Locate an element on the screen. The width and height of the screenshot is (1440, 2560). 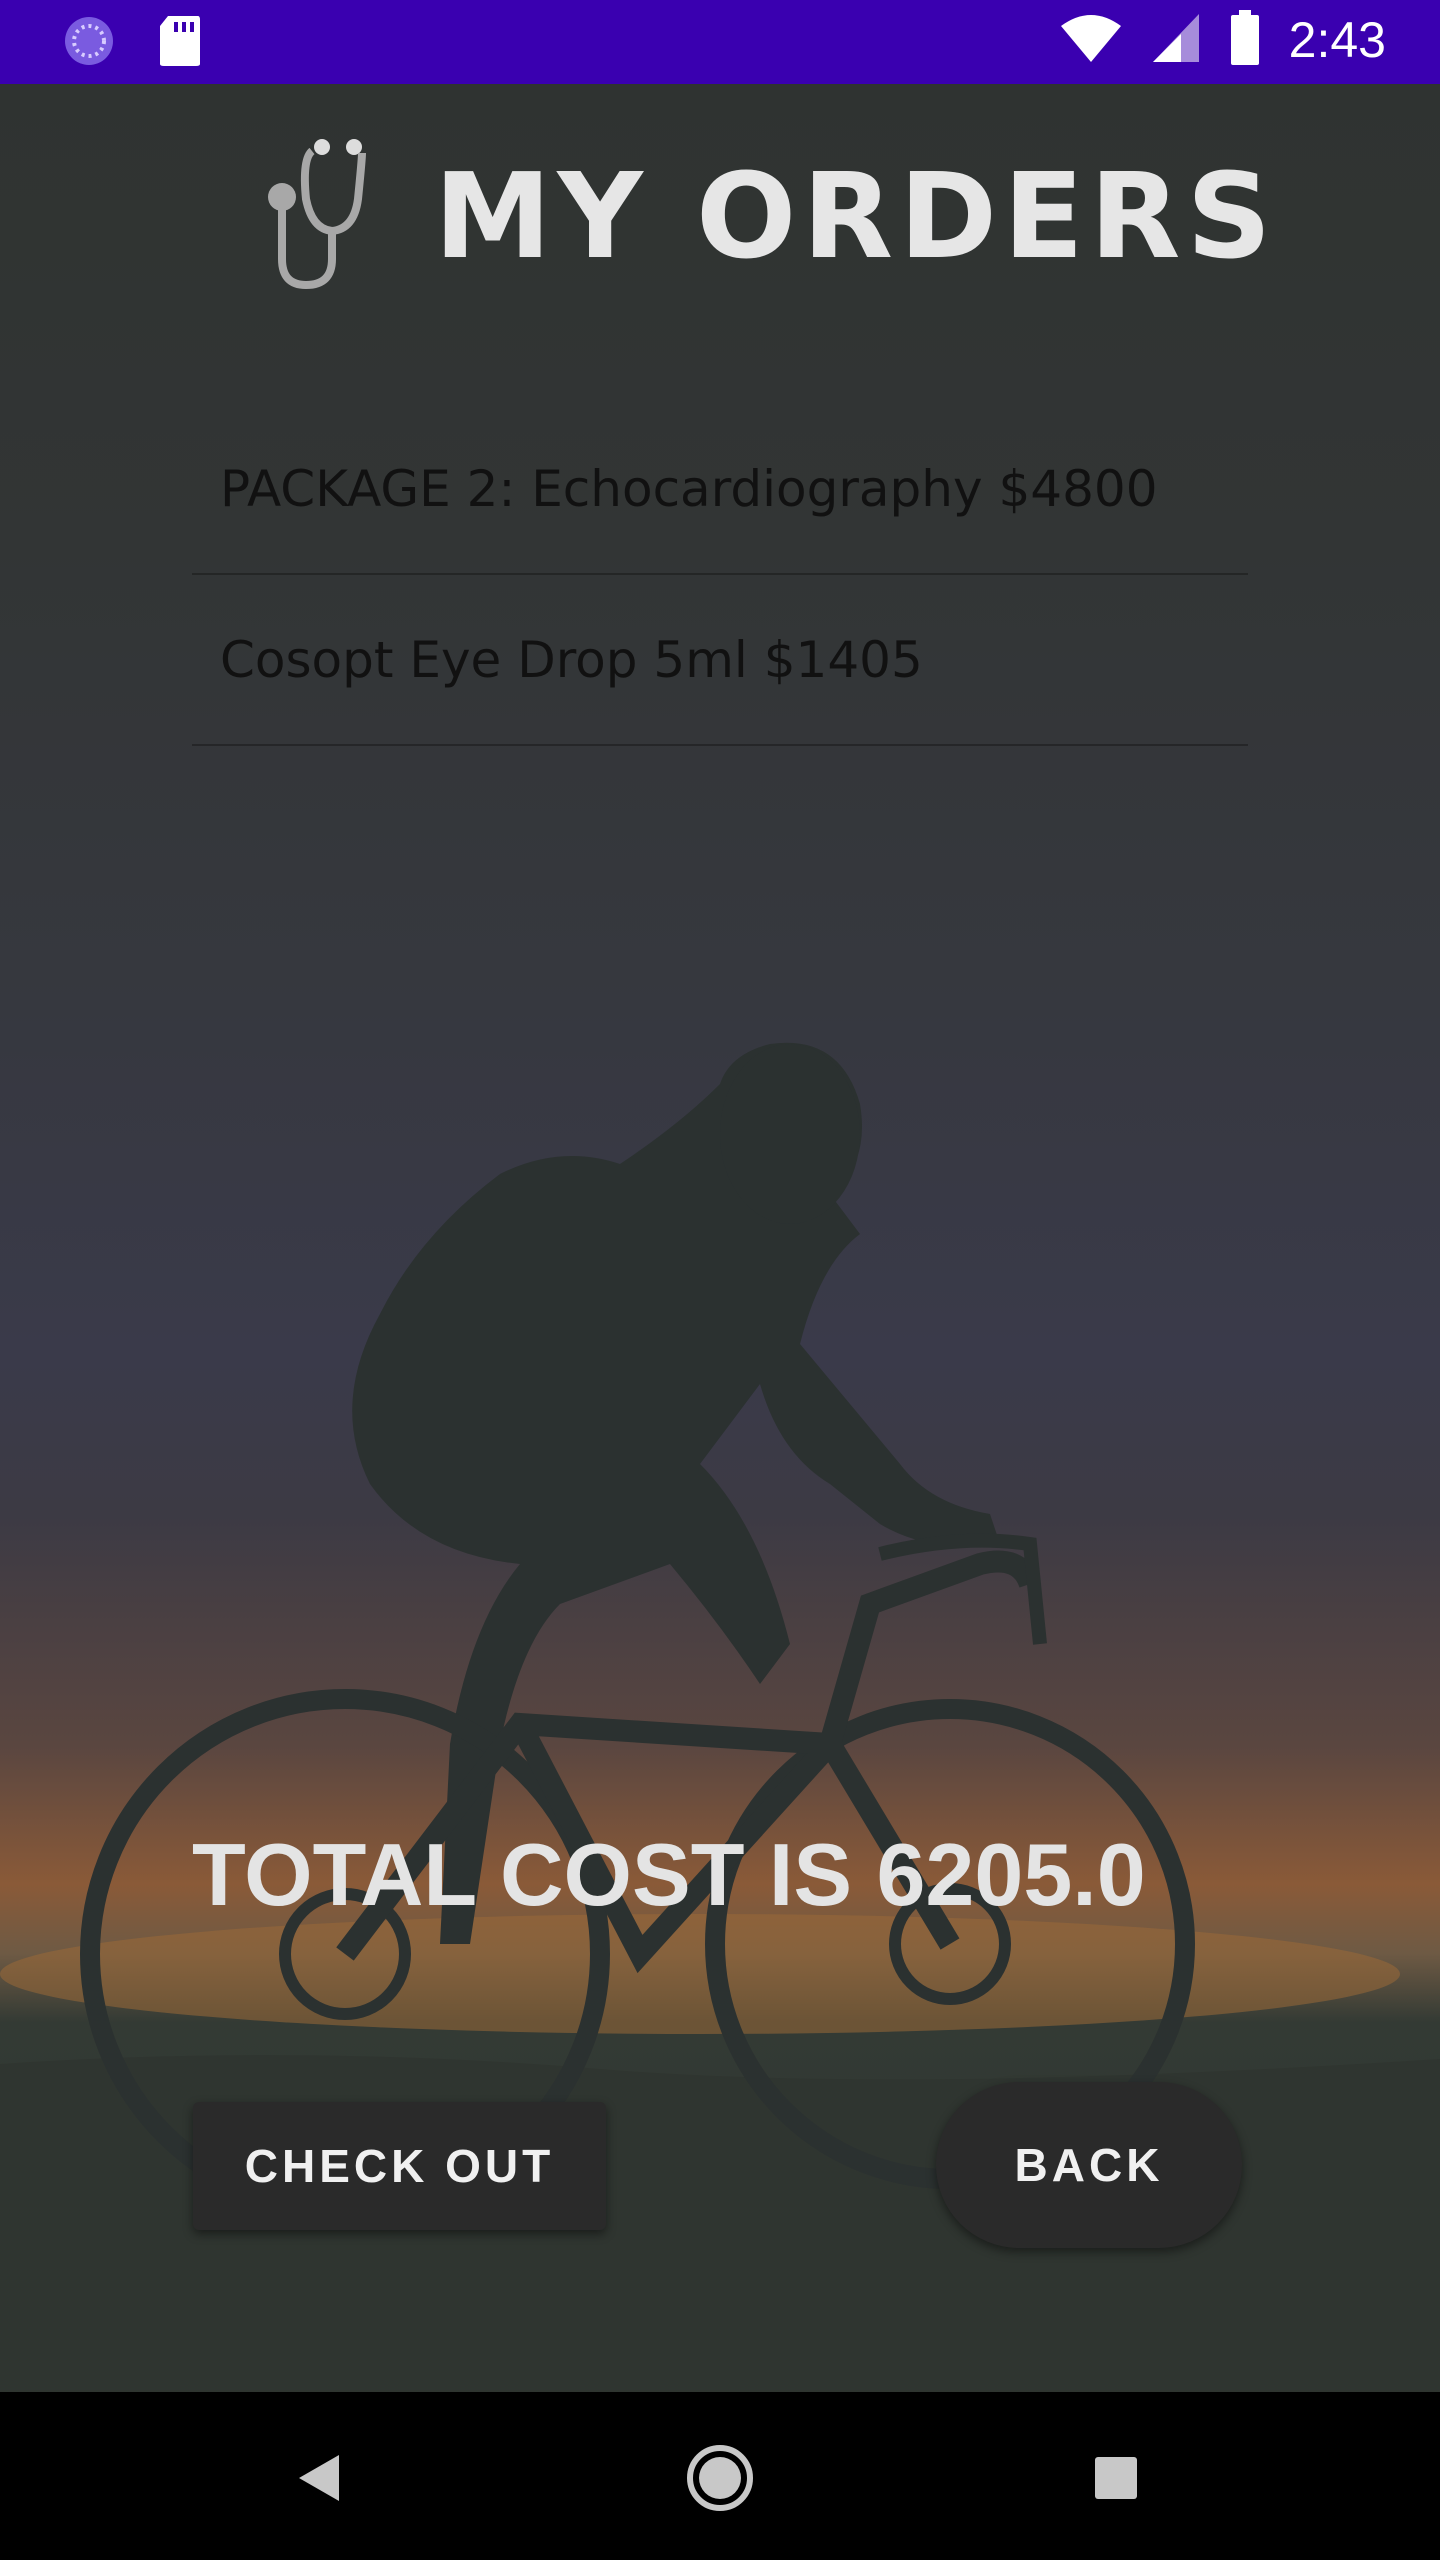
stethoscope-icon is located at coordinates (322, 216).